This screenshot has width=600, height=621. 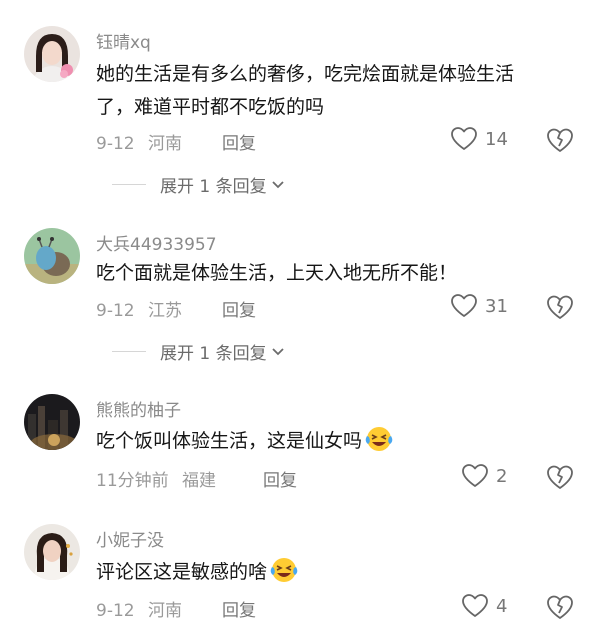 I want to click on like-count: 2, so click(x=502, y=476).